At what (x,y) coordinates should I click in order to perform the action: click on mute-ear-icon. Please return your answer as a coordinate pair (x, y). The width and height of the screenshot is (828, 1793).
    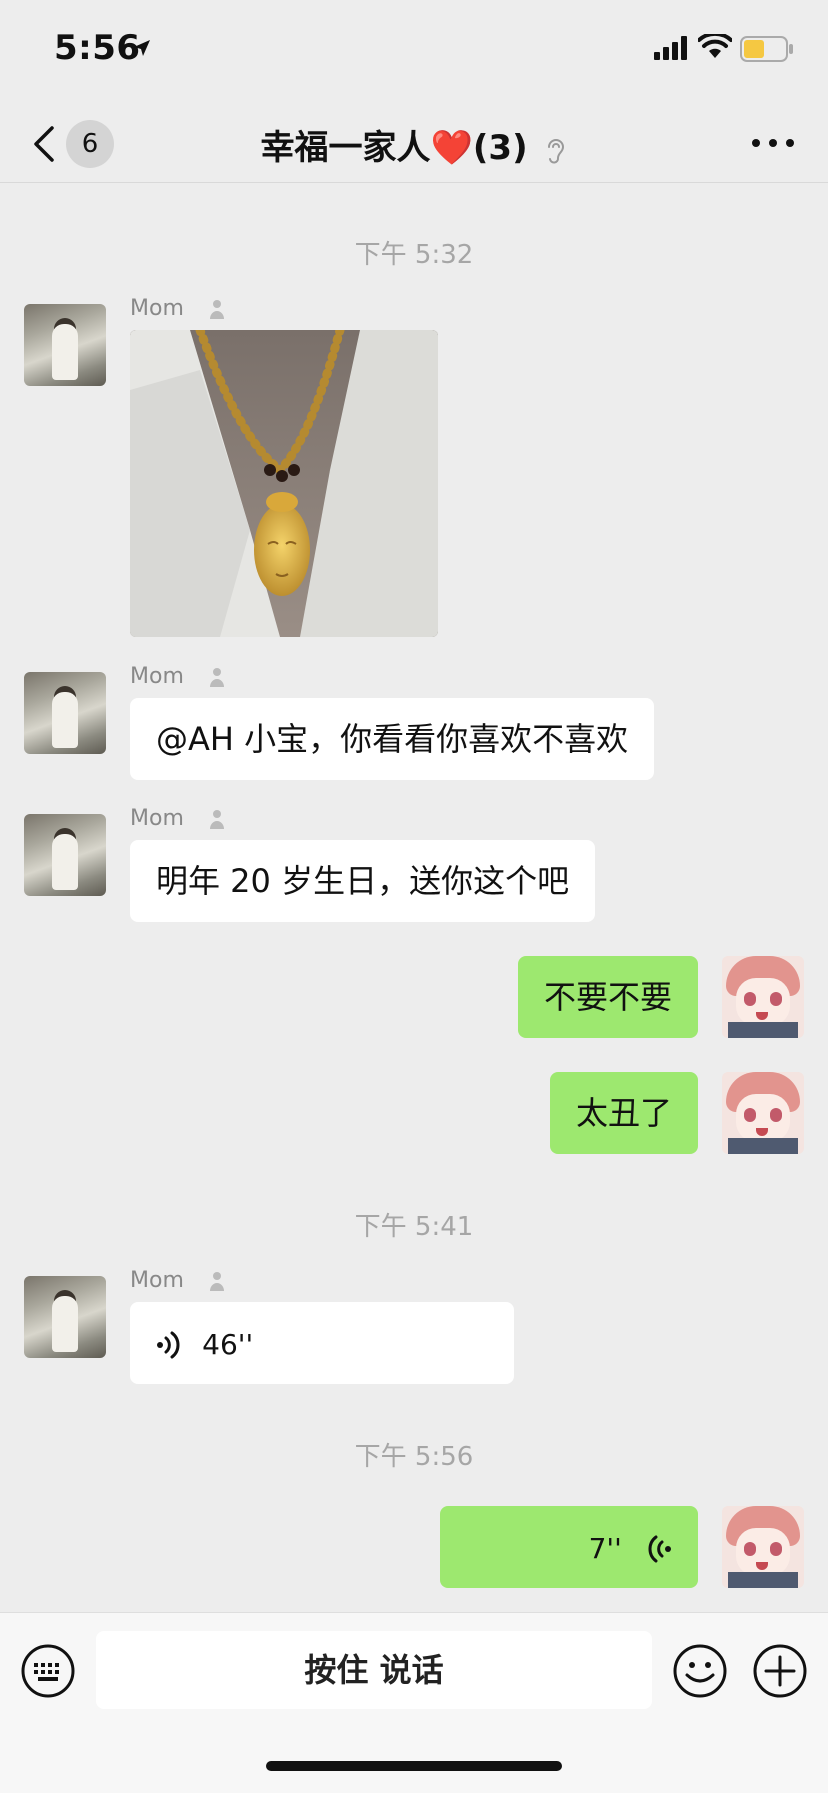
    Looking at the image, I should click on (556, 150).